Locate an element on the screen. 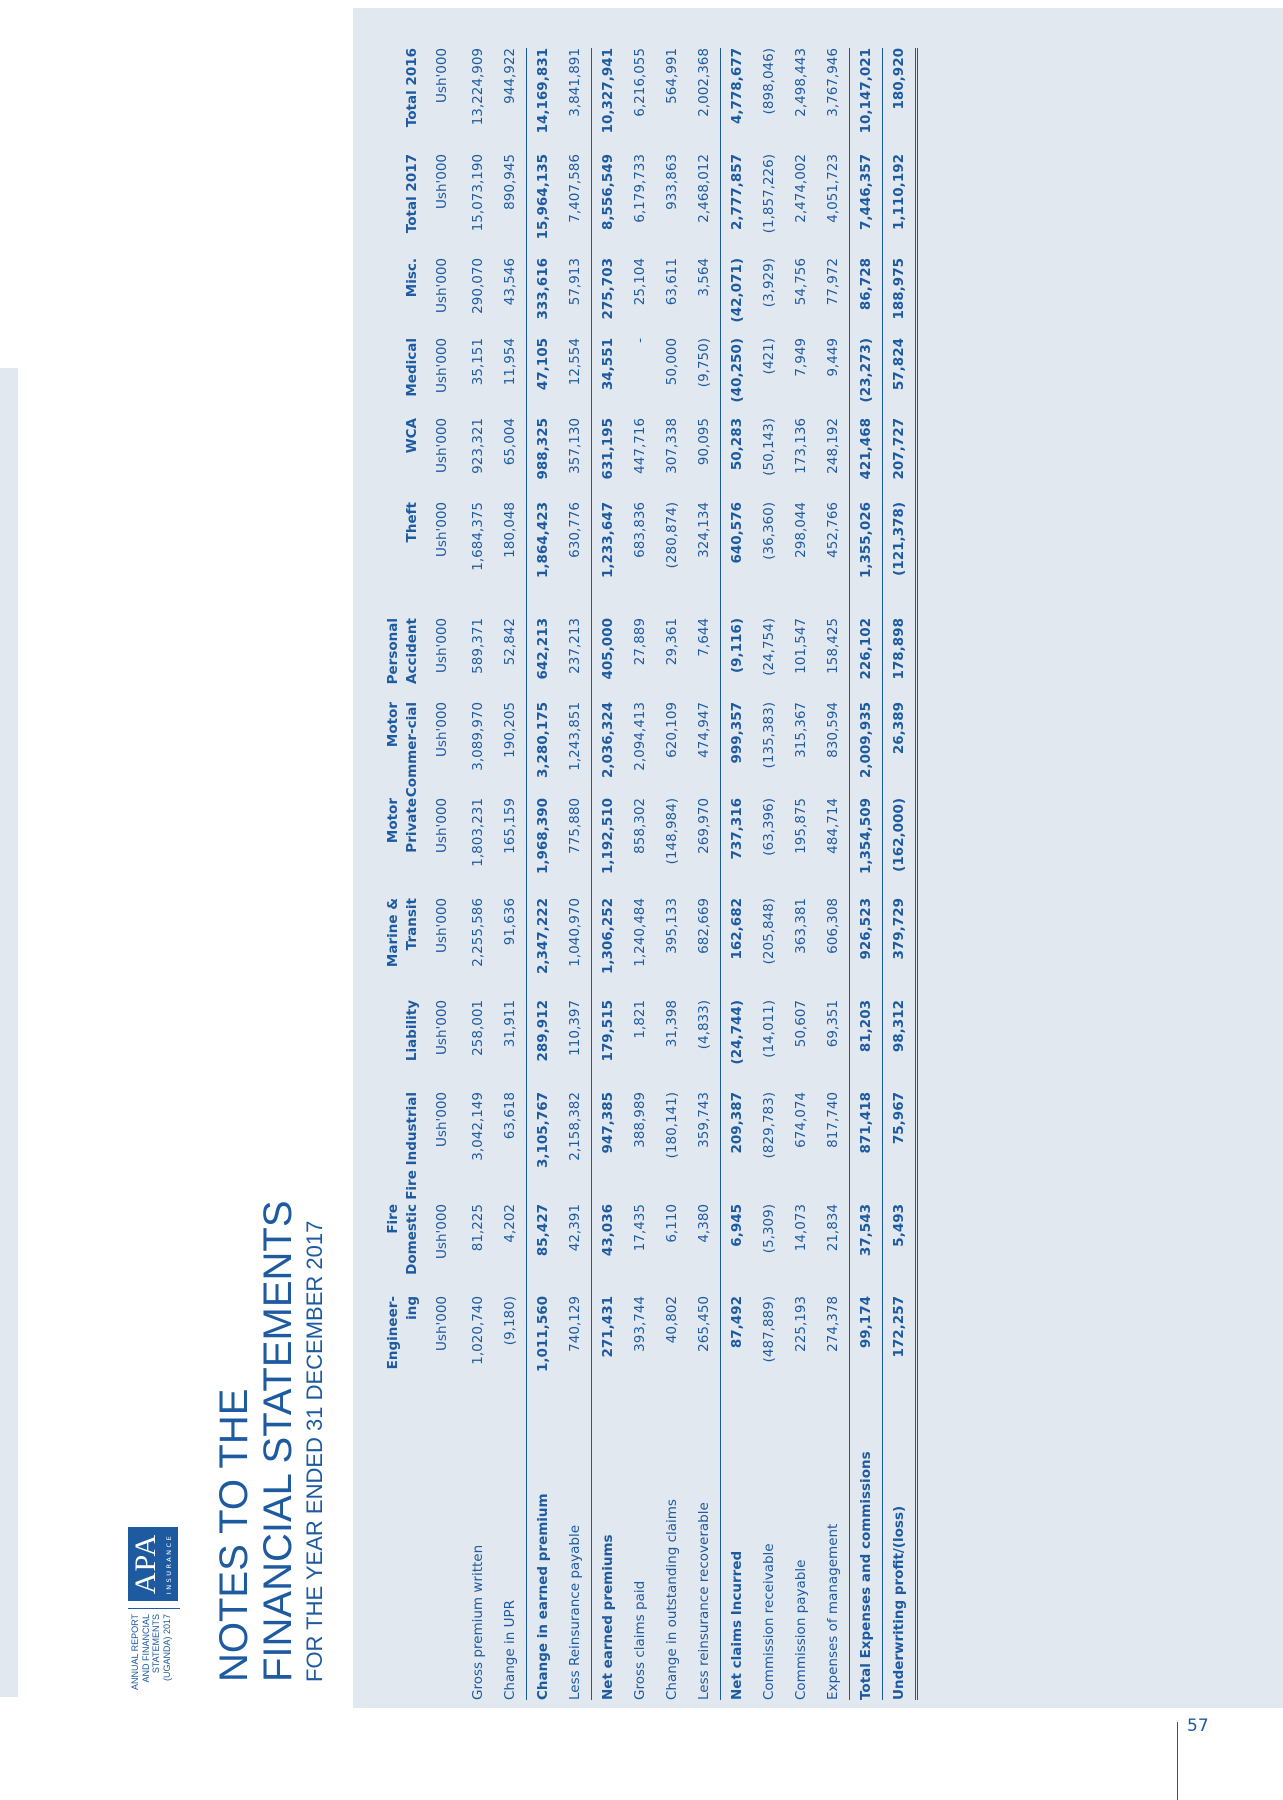  value-cell: 4,380 is located at coordinates (704, 1250).